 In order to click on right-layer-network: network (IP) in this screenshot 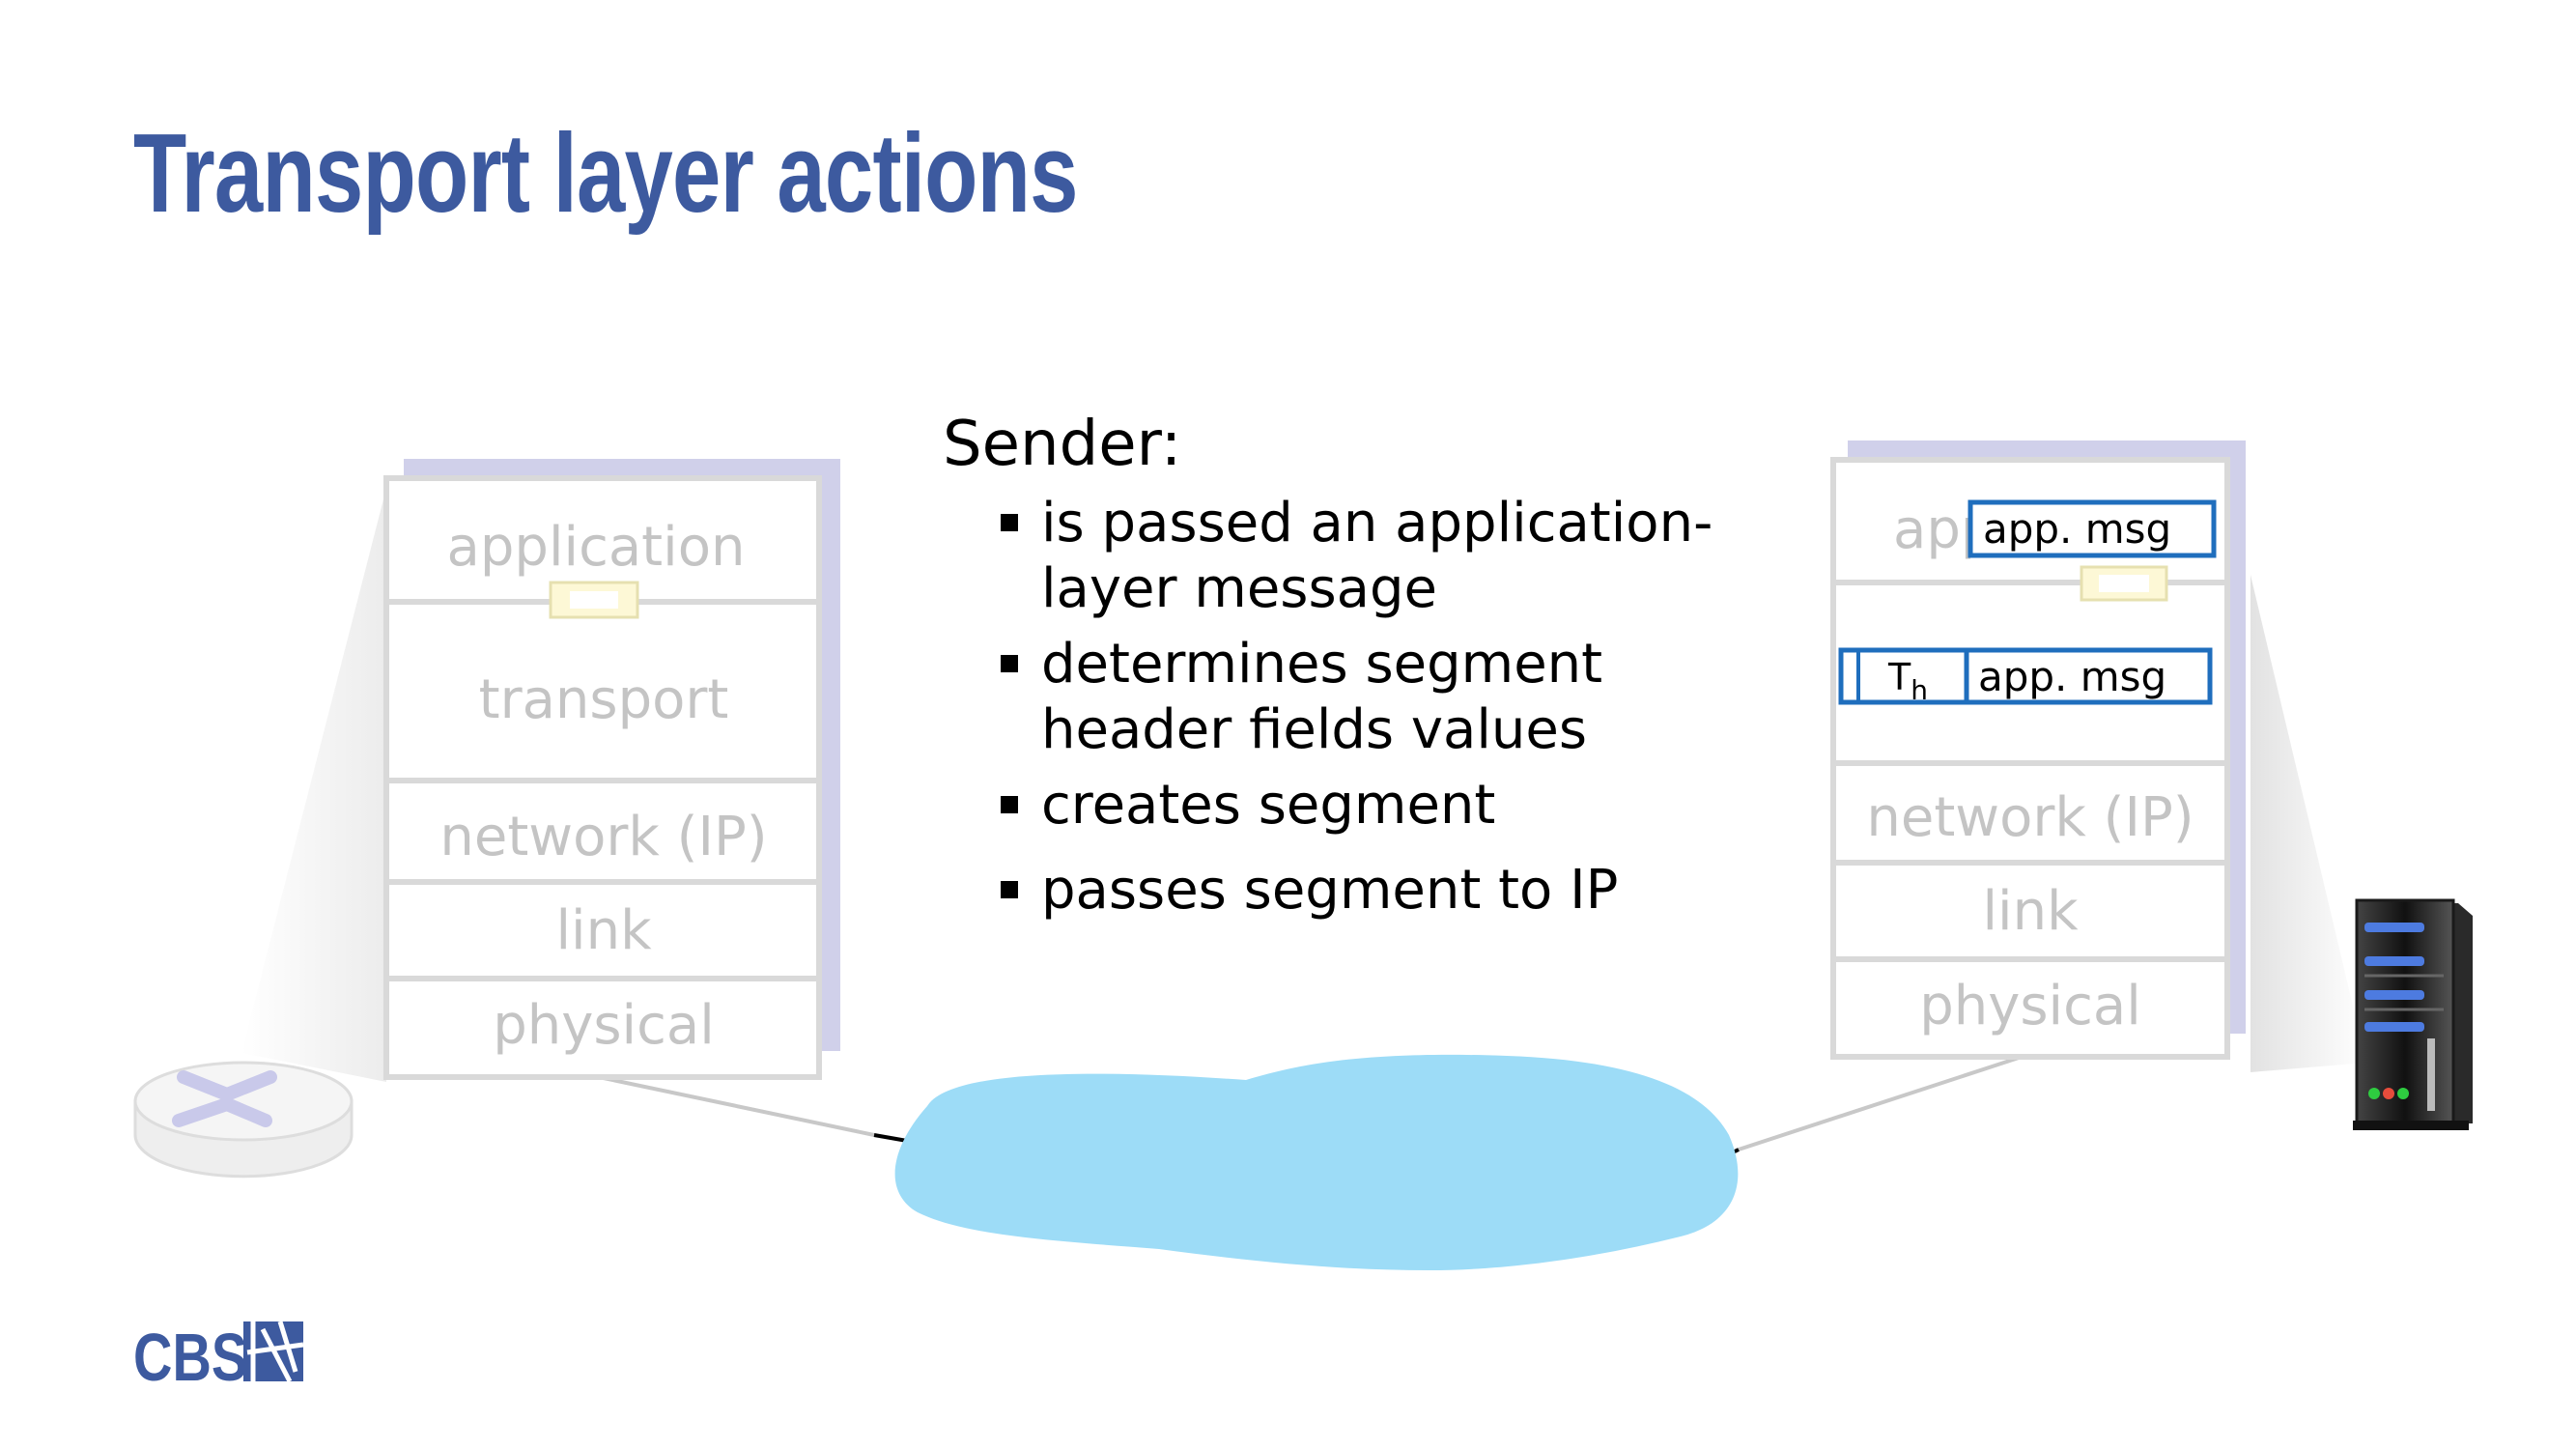, I will do `click(2030, 817)`.